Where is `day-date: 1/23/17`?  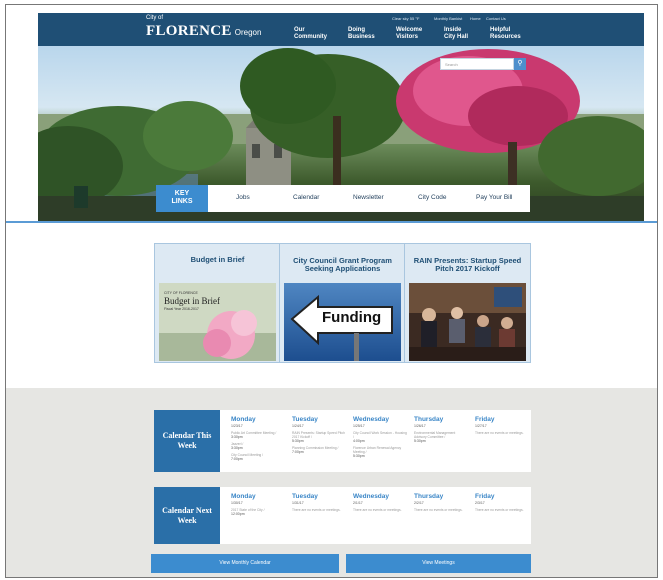 day-date: 1/23/17 is located at coordinates (237, 426).